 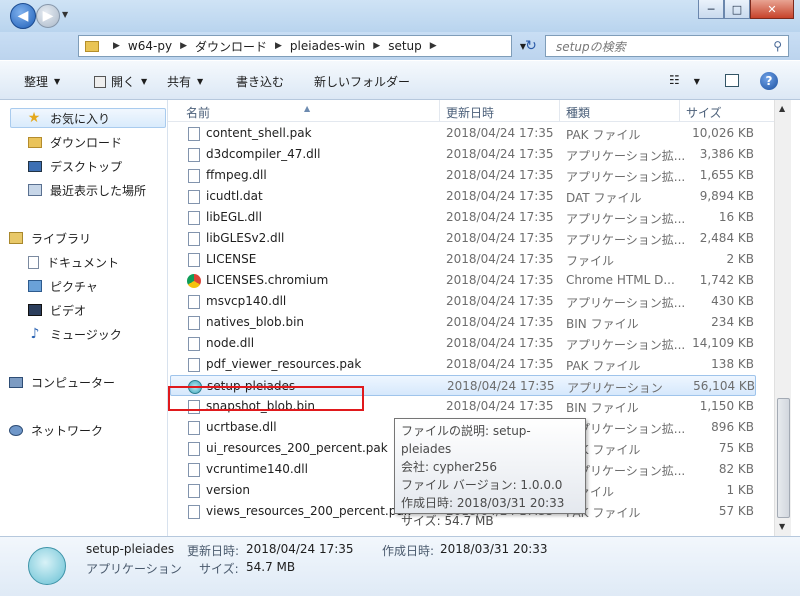 What do you see at coordinates (16, 238) in the screenshot?
I see `library-icon` at bounding box center [16, 238].